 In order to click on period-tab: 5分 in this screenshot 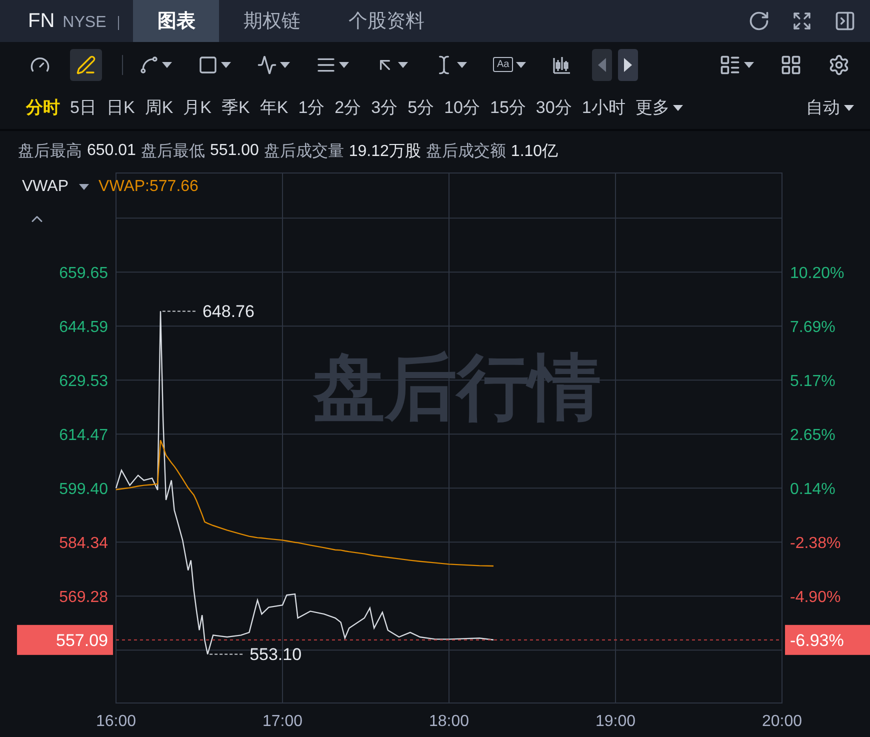, I will do `click(421, 108)`.